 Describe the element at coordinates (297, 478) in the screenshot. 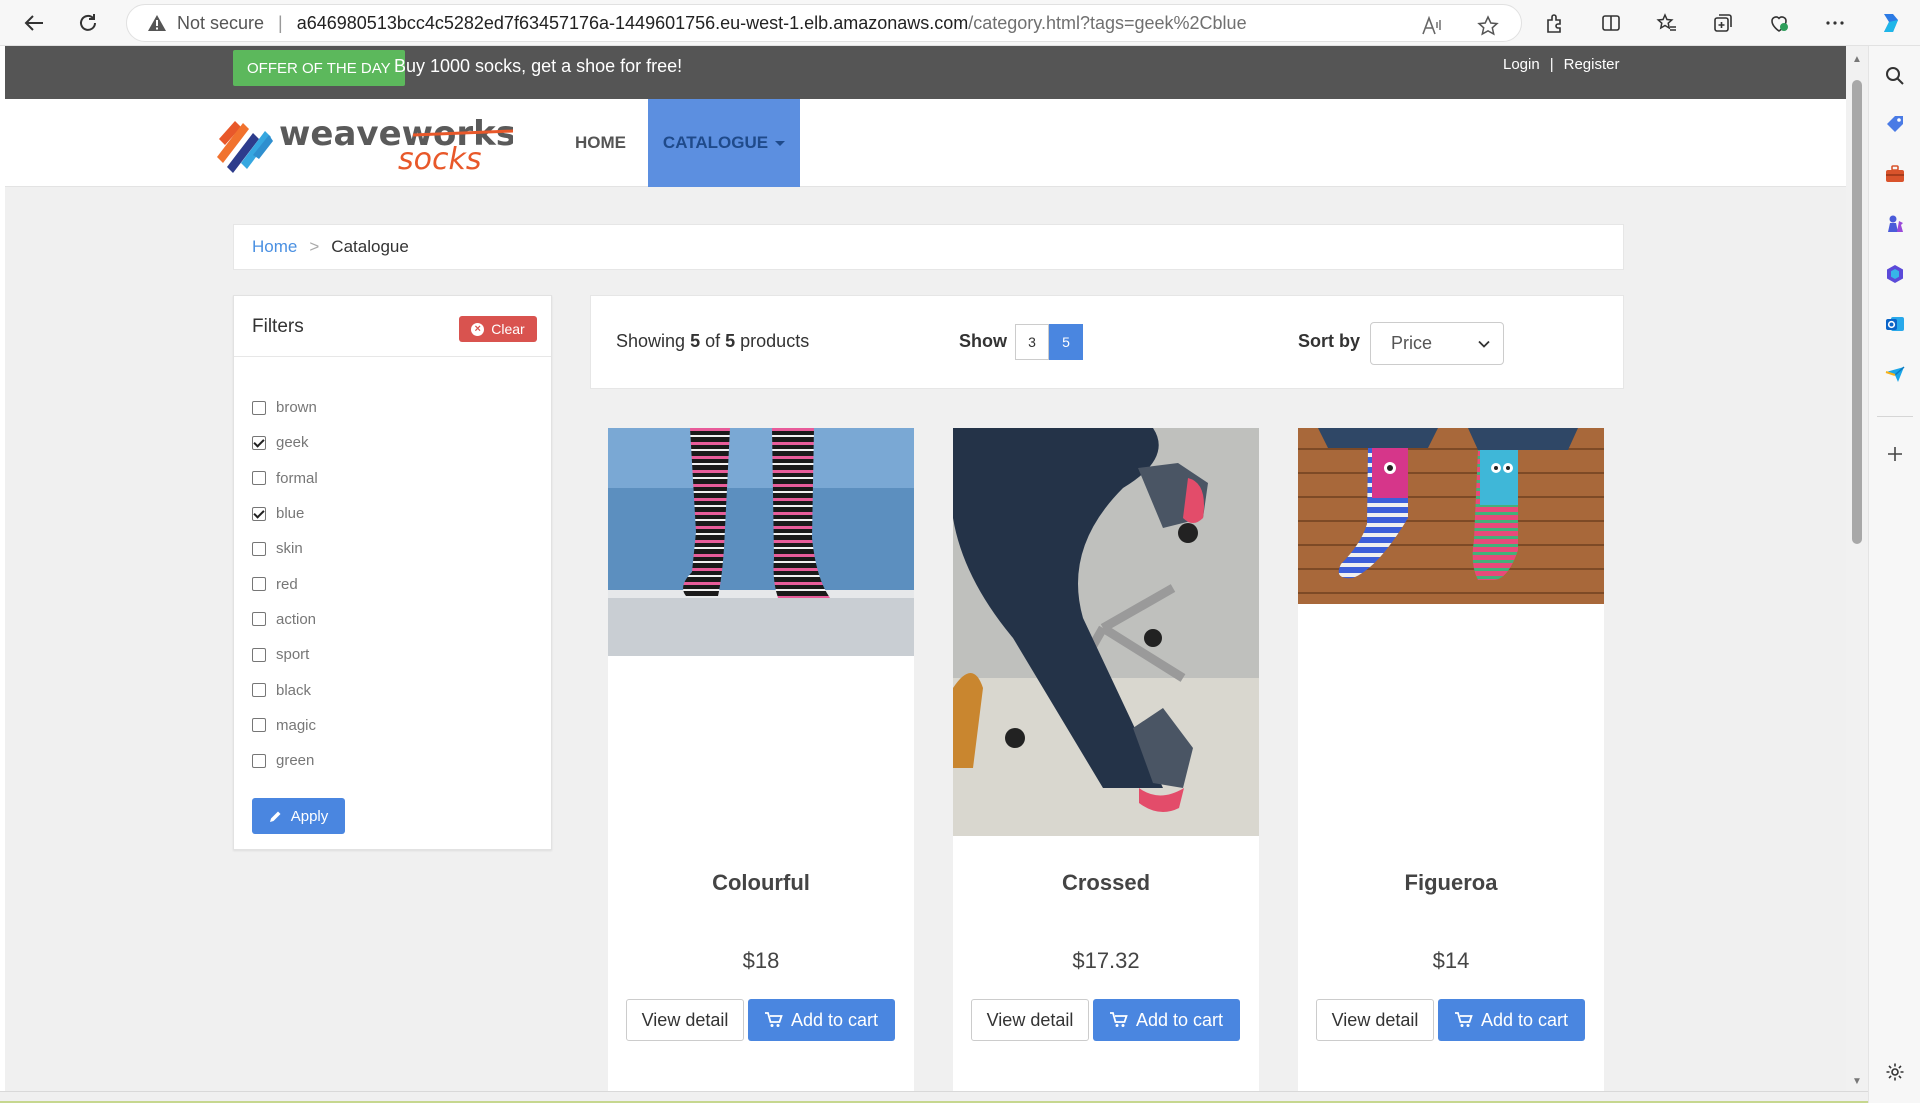

I see `filter-label: formal` at that location.